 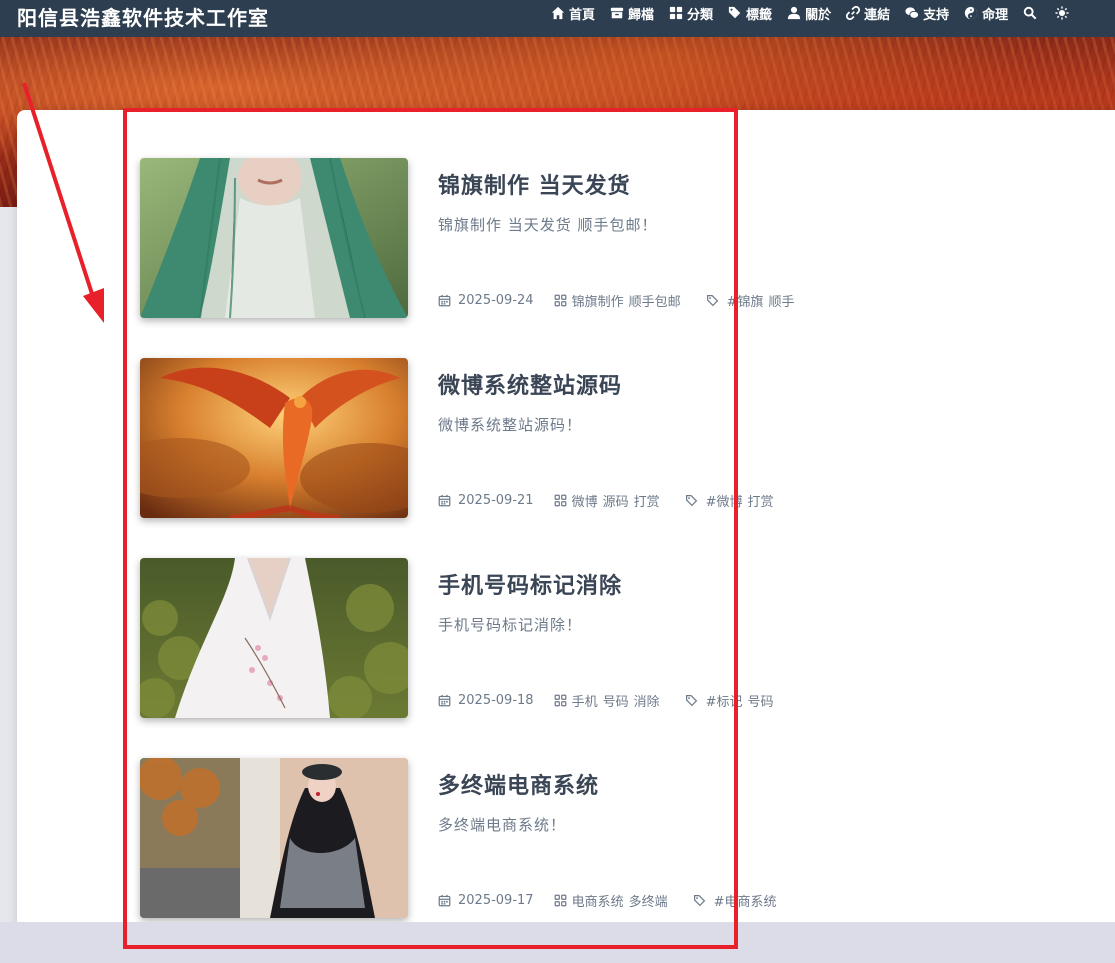 I want to click on search-button, so click(x=1030, y=13).